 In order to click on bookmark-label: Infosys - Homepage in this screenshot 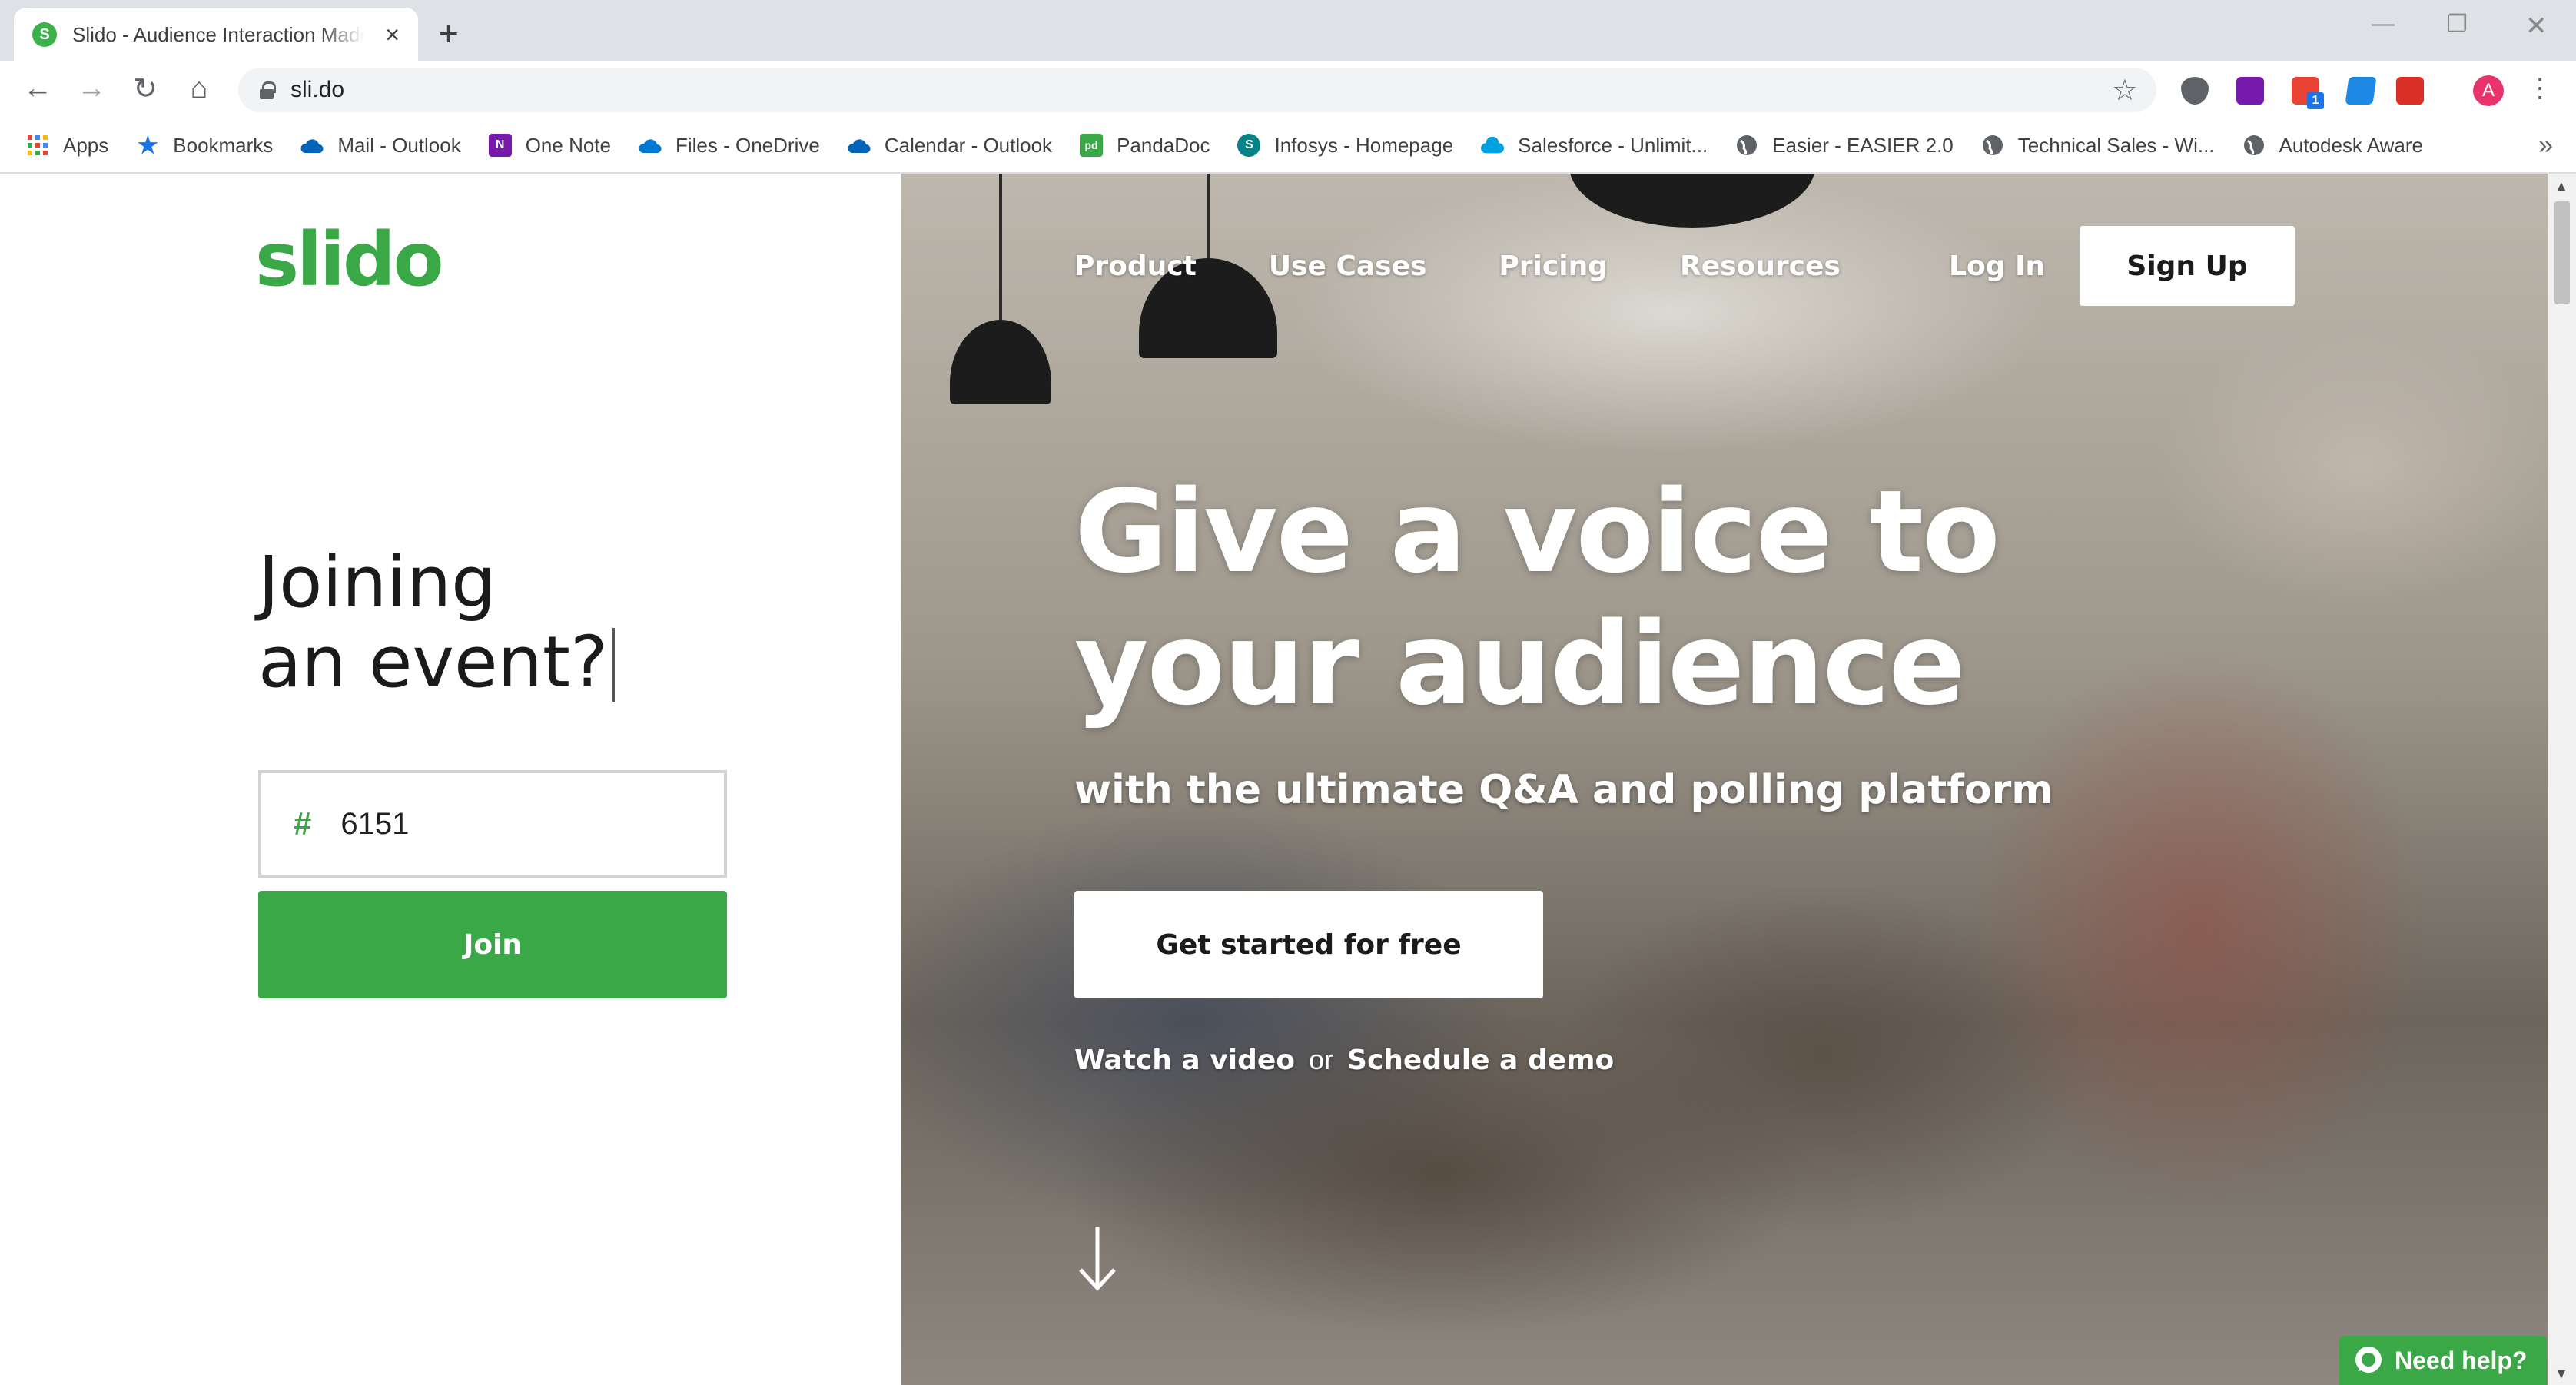, I will do `click(1364, 145)`.